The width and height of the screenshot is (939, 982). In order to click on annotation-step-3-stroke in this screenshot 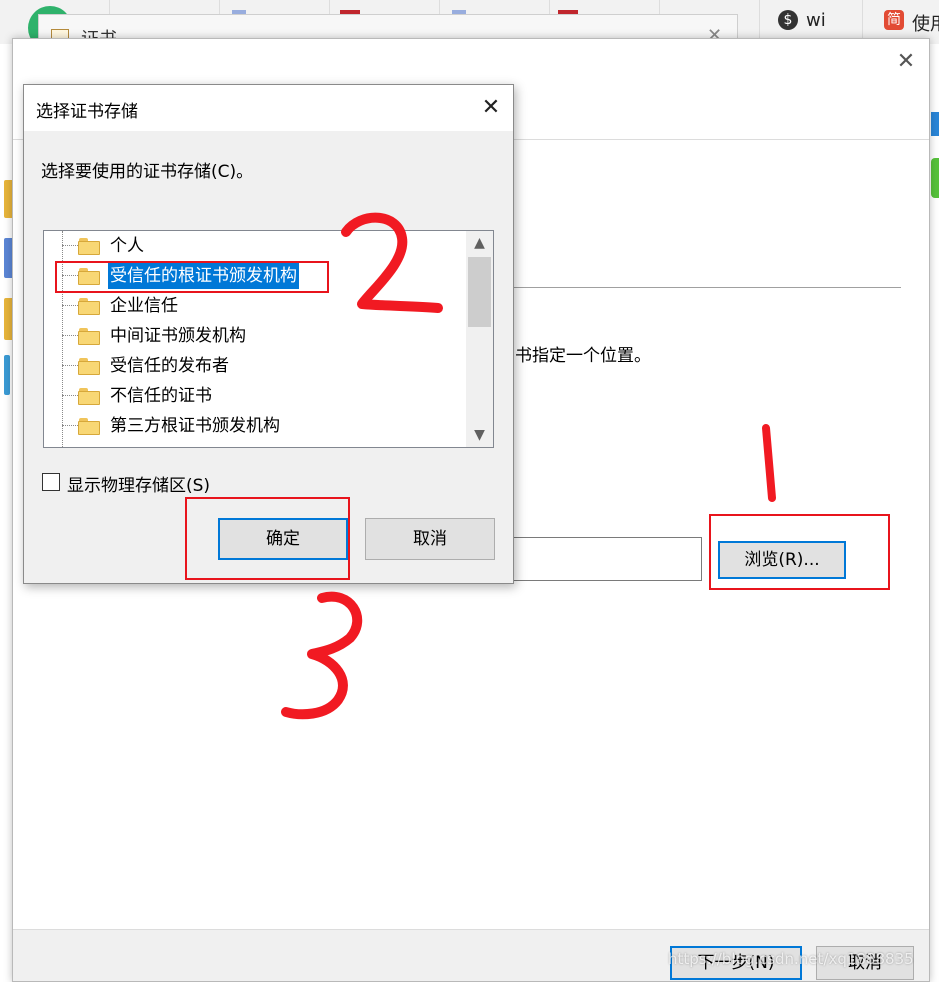, I will do `click(322, 655)`.